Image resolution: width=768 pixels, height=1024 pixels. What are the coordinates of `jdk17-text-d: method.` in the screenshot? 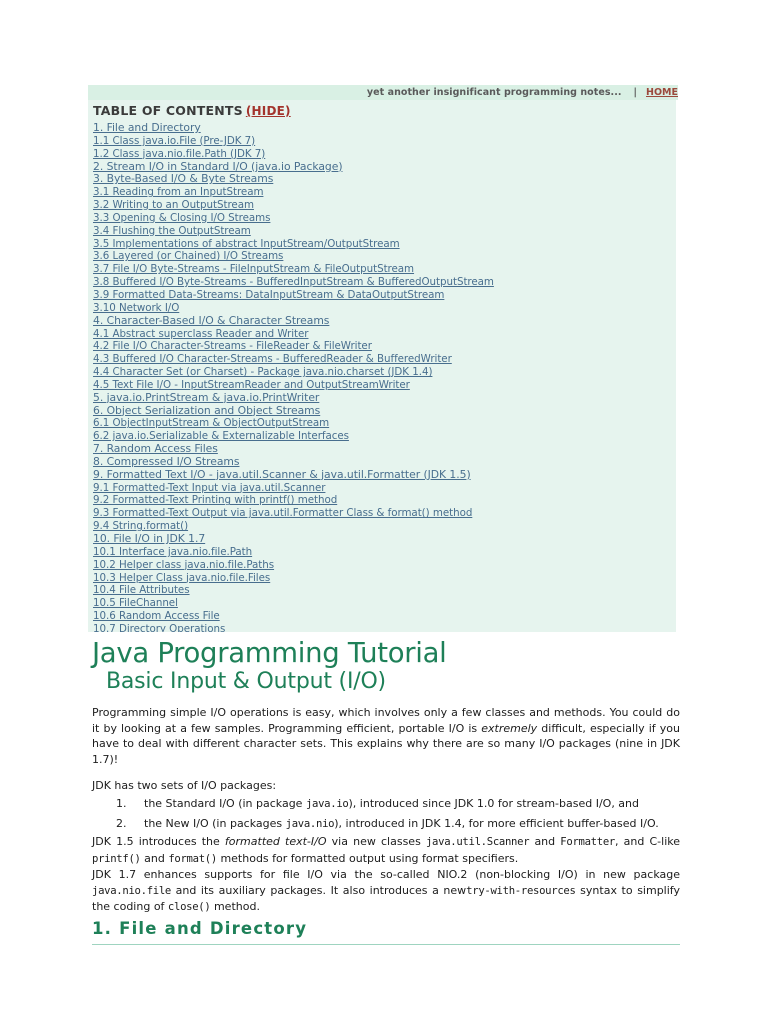 It's located at (235, 907).